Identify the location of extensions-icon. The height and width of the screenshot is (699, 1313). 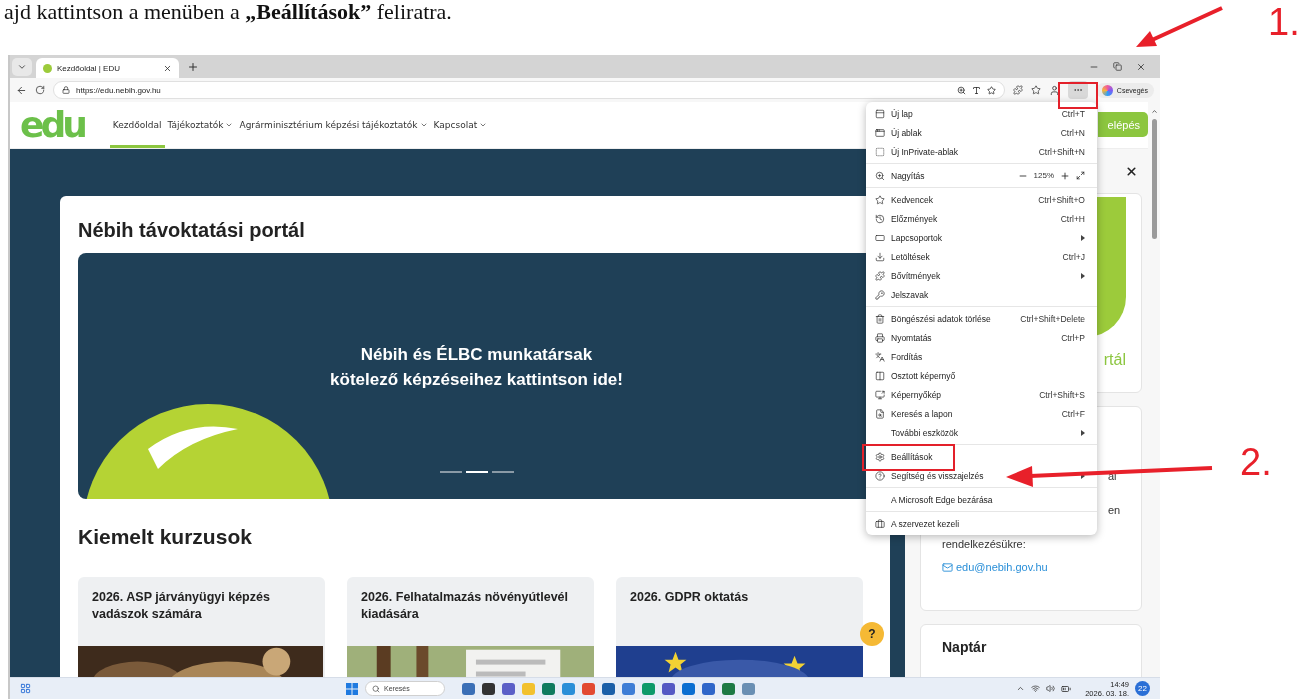
(1017, 90).